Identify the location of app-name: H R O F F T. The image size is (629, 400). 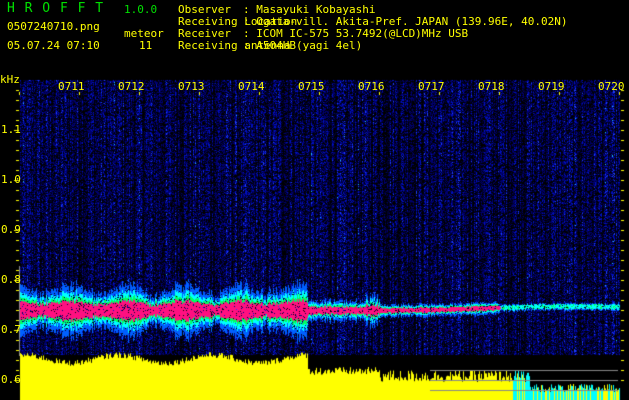
(56, 8).